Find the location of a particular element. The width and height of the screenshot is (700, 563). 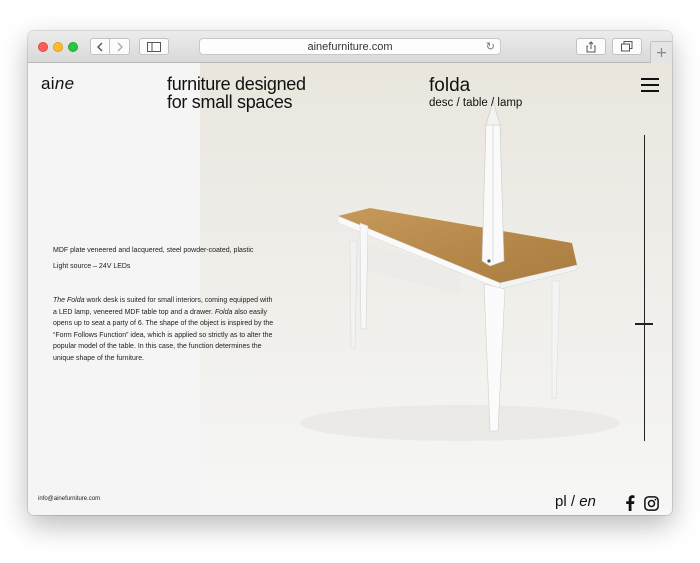

forward-button is located at coordinates (120, 46).